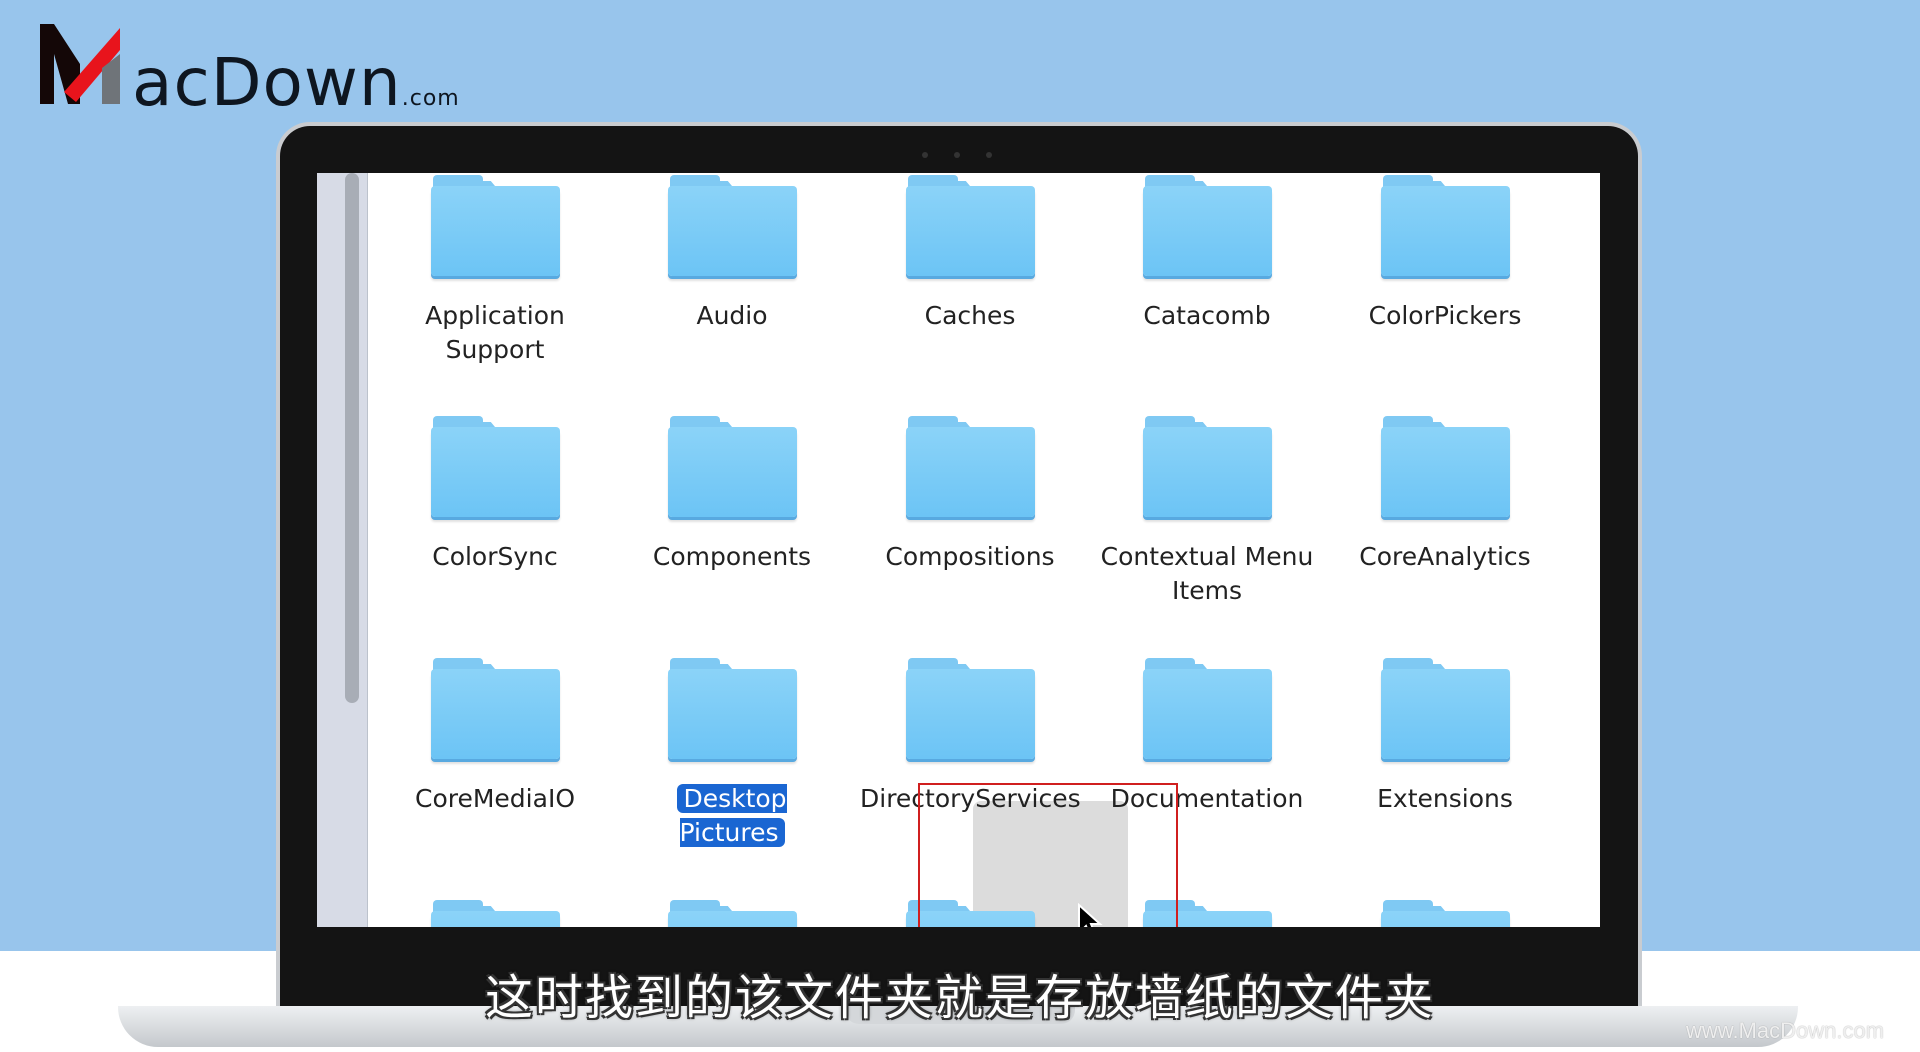 Image resolution: width=1920 pixels, height=1052 pixels. What do you see at coordinates (959, 998) in the screenshot?
I see `video-subtitle: 这时找到的该文件夹就是存放墙纸的文件夹` at bounding box center [959, 998].